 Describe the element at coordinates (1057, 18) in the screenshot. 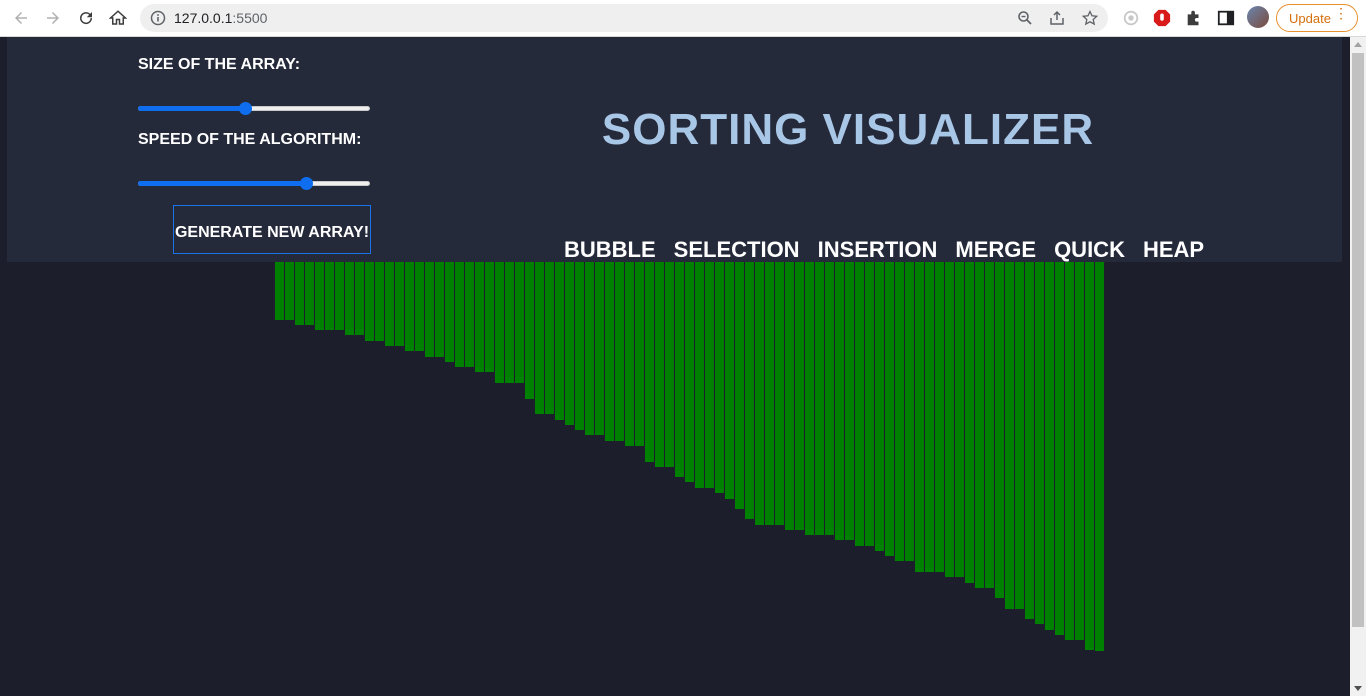

I see `share-icon` at that location.